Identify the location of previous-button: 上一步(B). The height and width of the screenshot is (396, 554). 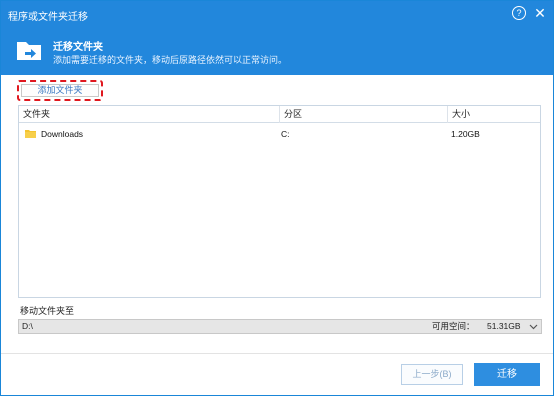
(432, 374).